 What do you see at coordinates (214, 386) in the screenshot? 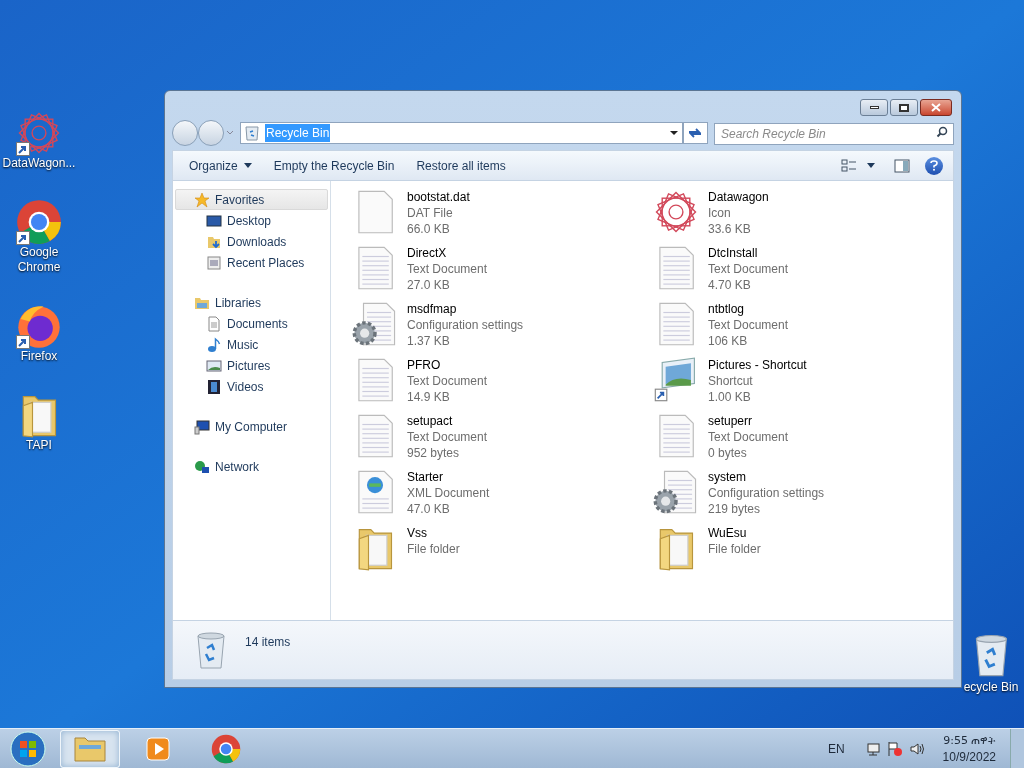
I see `film-icon` at bounding box center [214, 386].